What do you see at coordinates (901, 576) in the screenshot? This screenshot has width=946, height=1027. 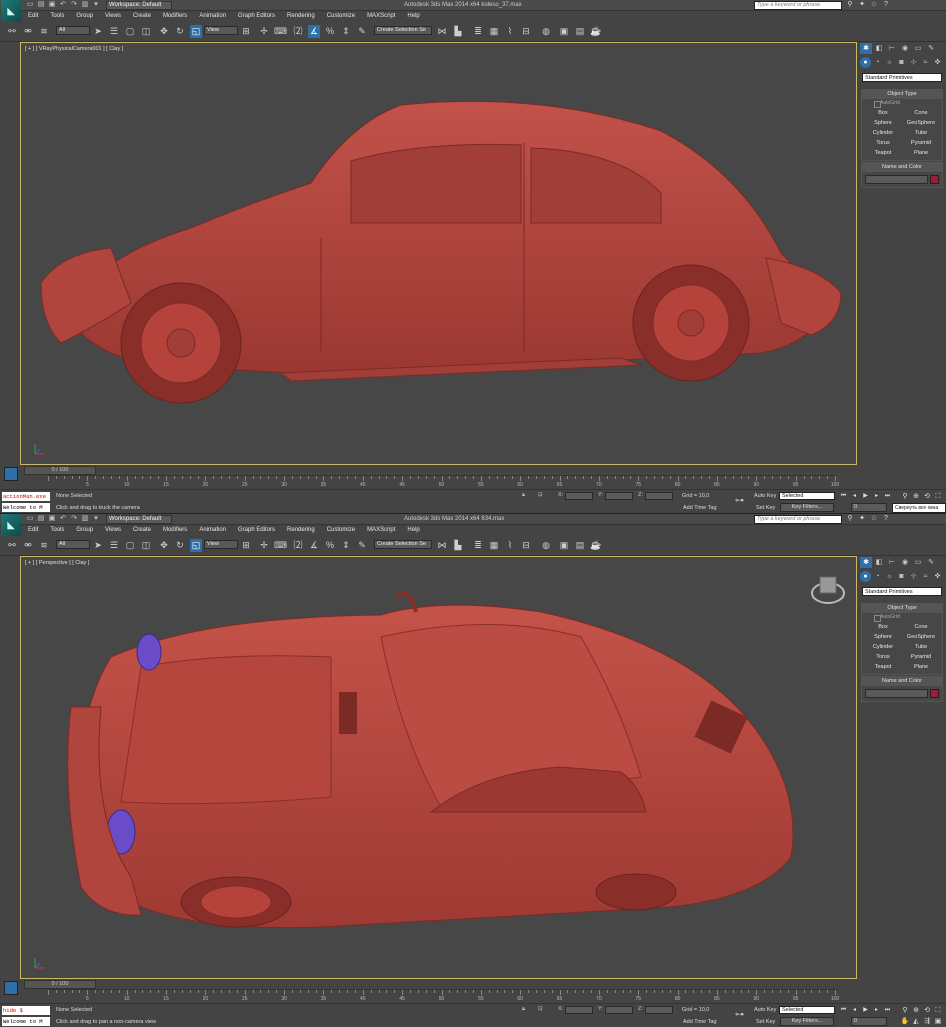 I see `cameras-icon: ◙` at bounding box center [901, 576].